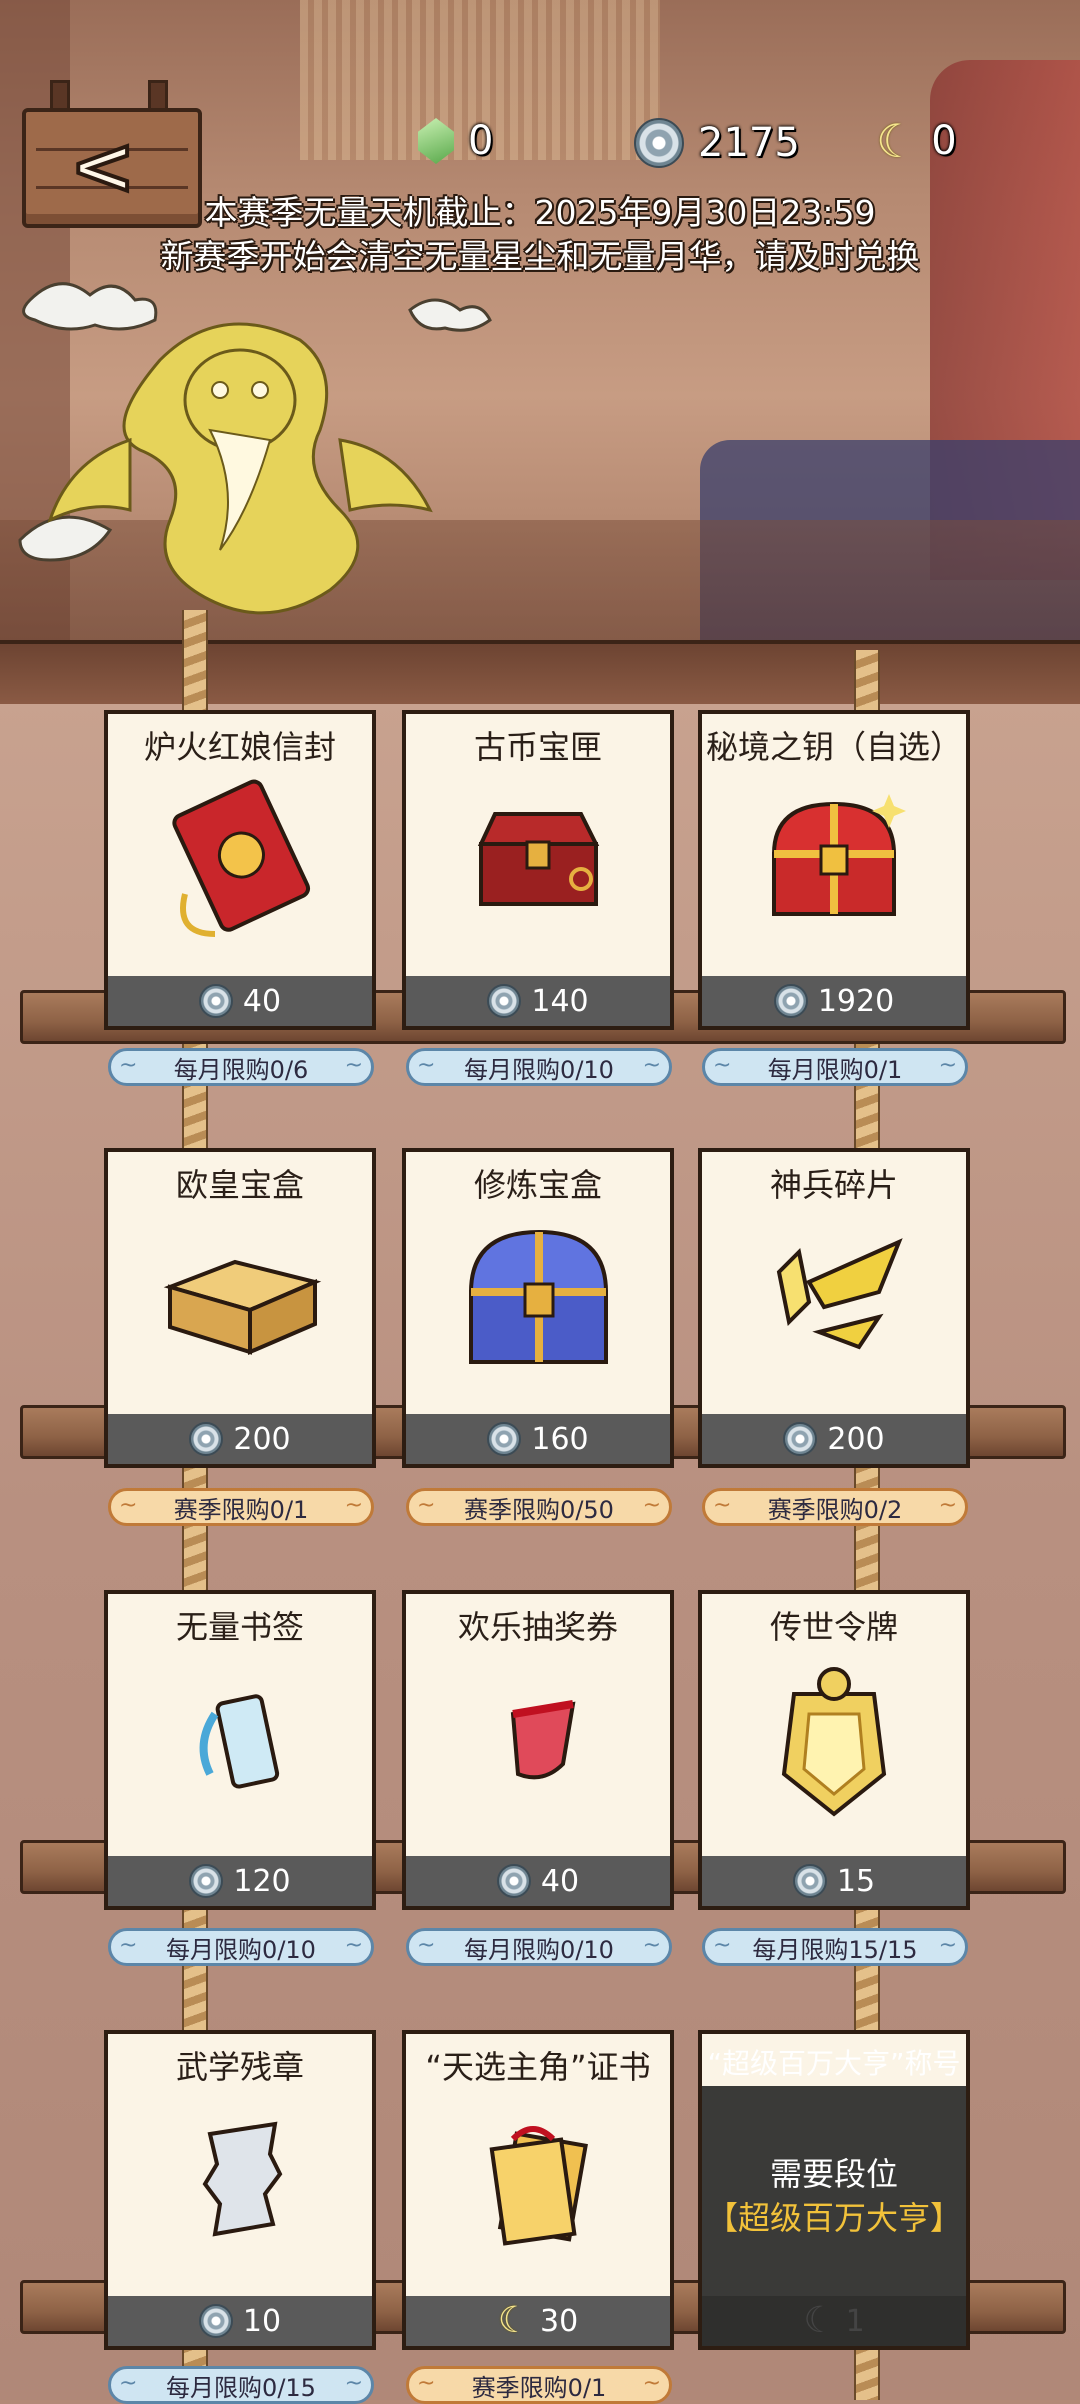 This screenshot has height=2404, width=1080. I want to click on currency-coin: 2175, so click(717, 143).